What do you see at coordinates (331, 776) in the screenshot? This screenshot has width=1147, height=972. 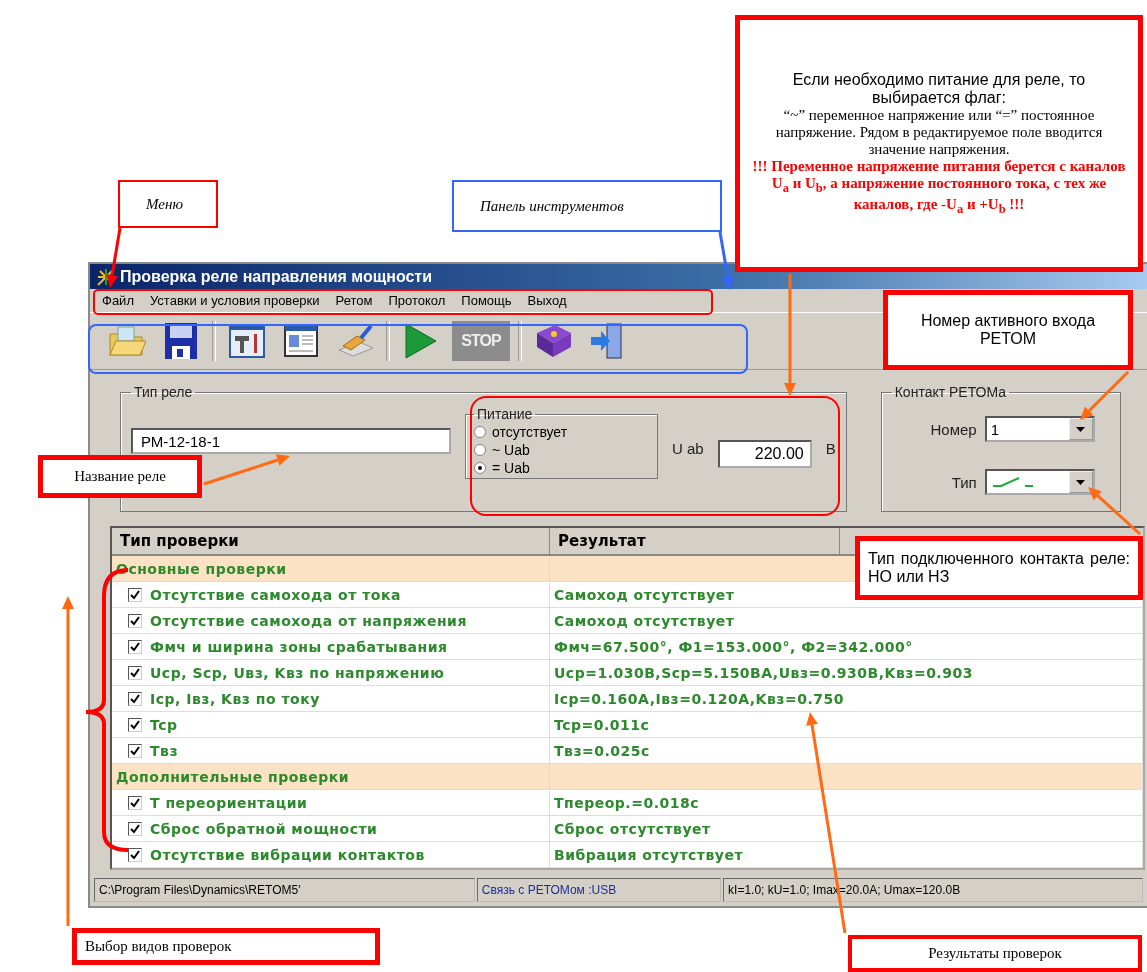 I see `group-cell: Дополнительные проверки` at bounding box center [331, 776].